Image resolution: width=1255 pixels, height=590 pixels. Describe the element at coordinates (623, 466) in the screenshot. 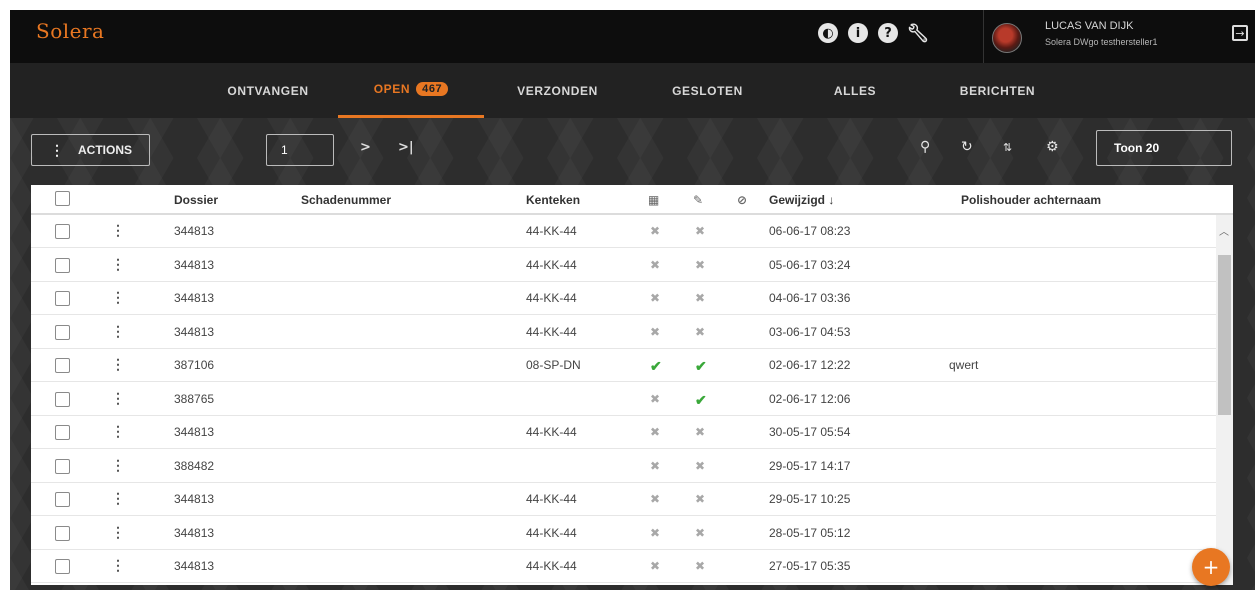

I see `table-row: ⋮ 388482 ✖ ✖ 29-05-17 14:17` at that location.